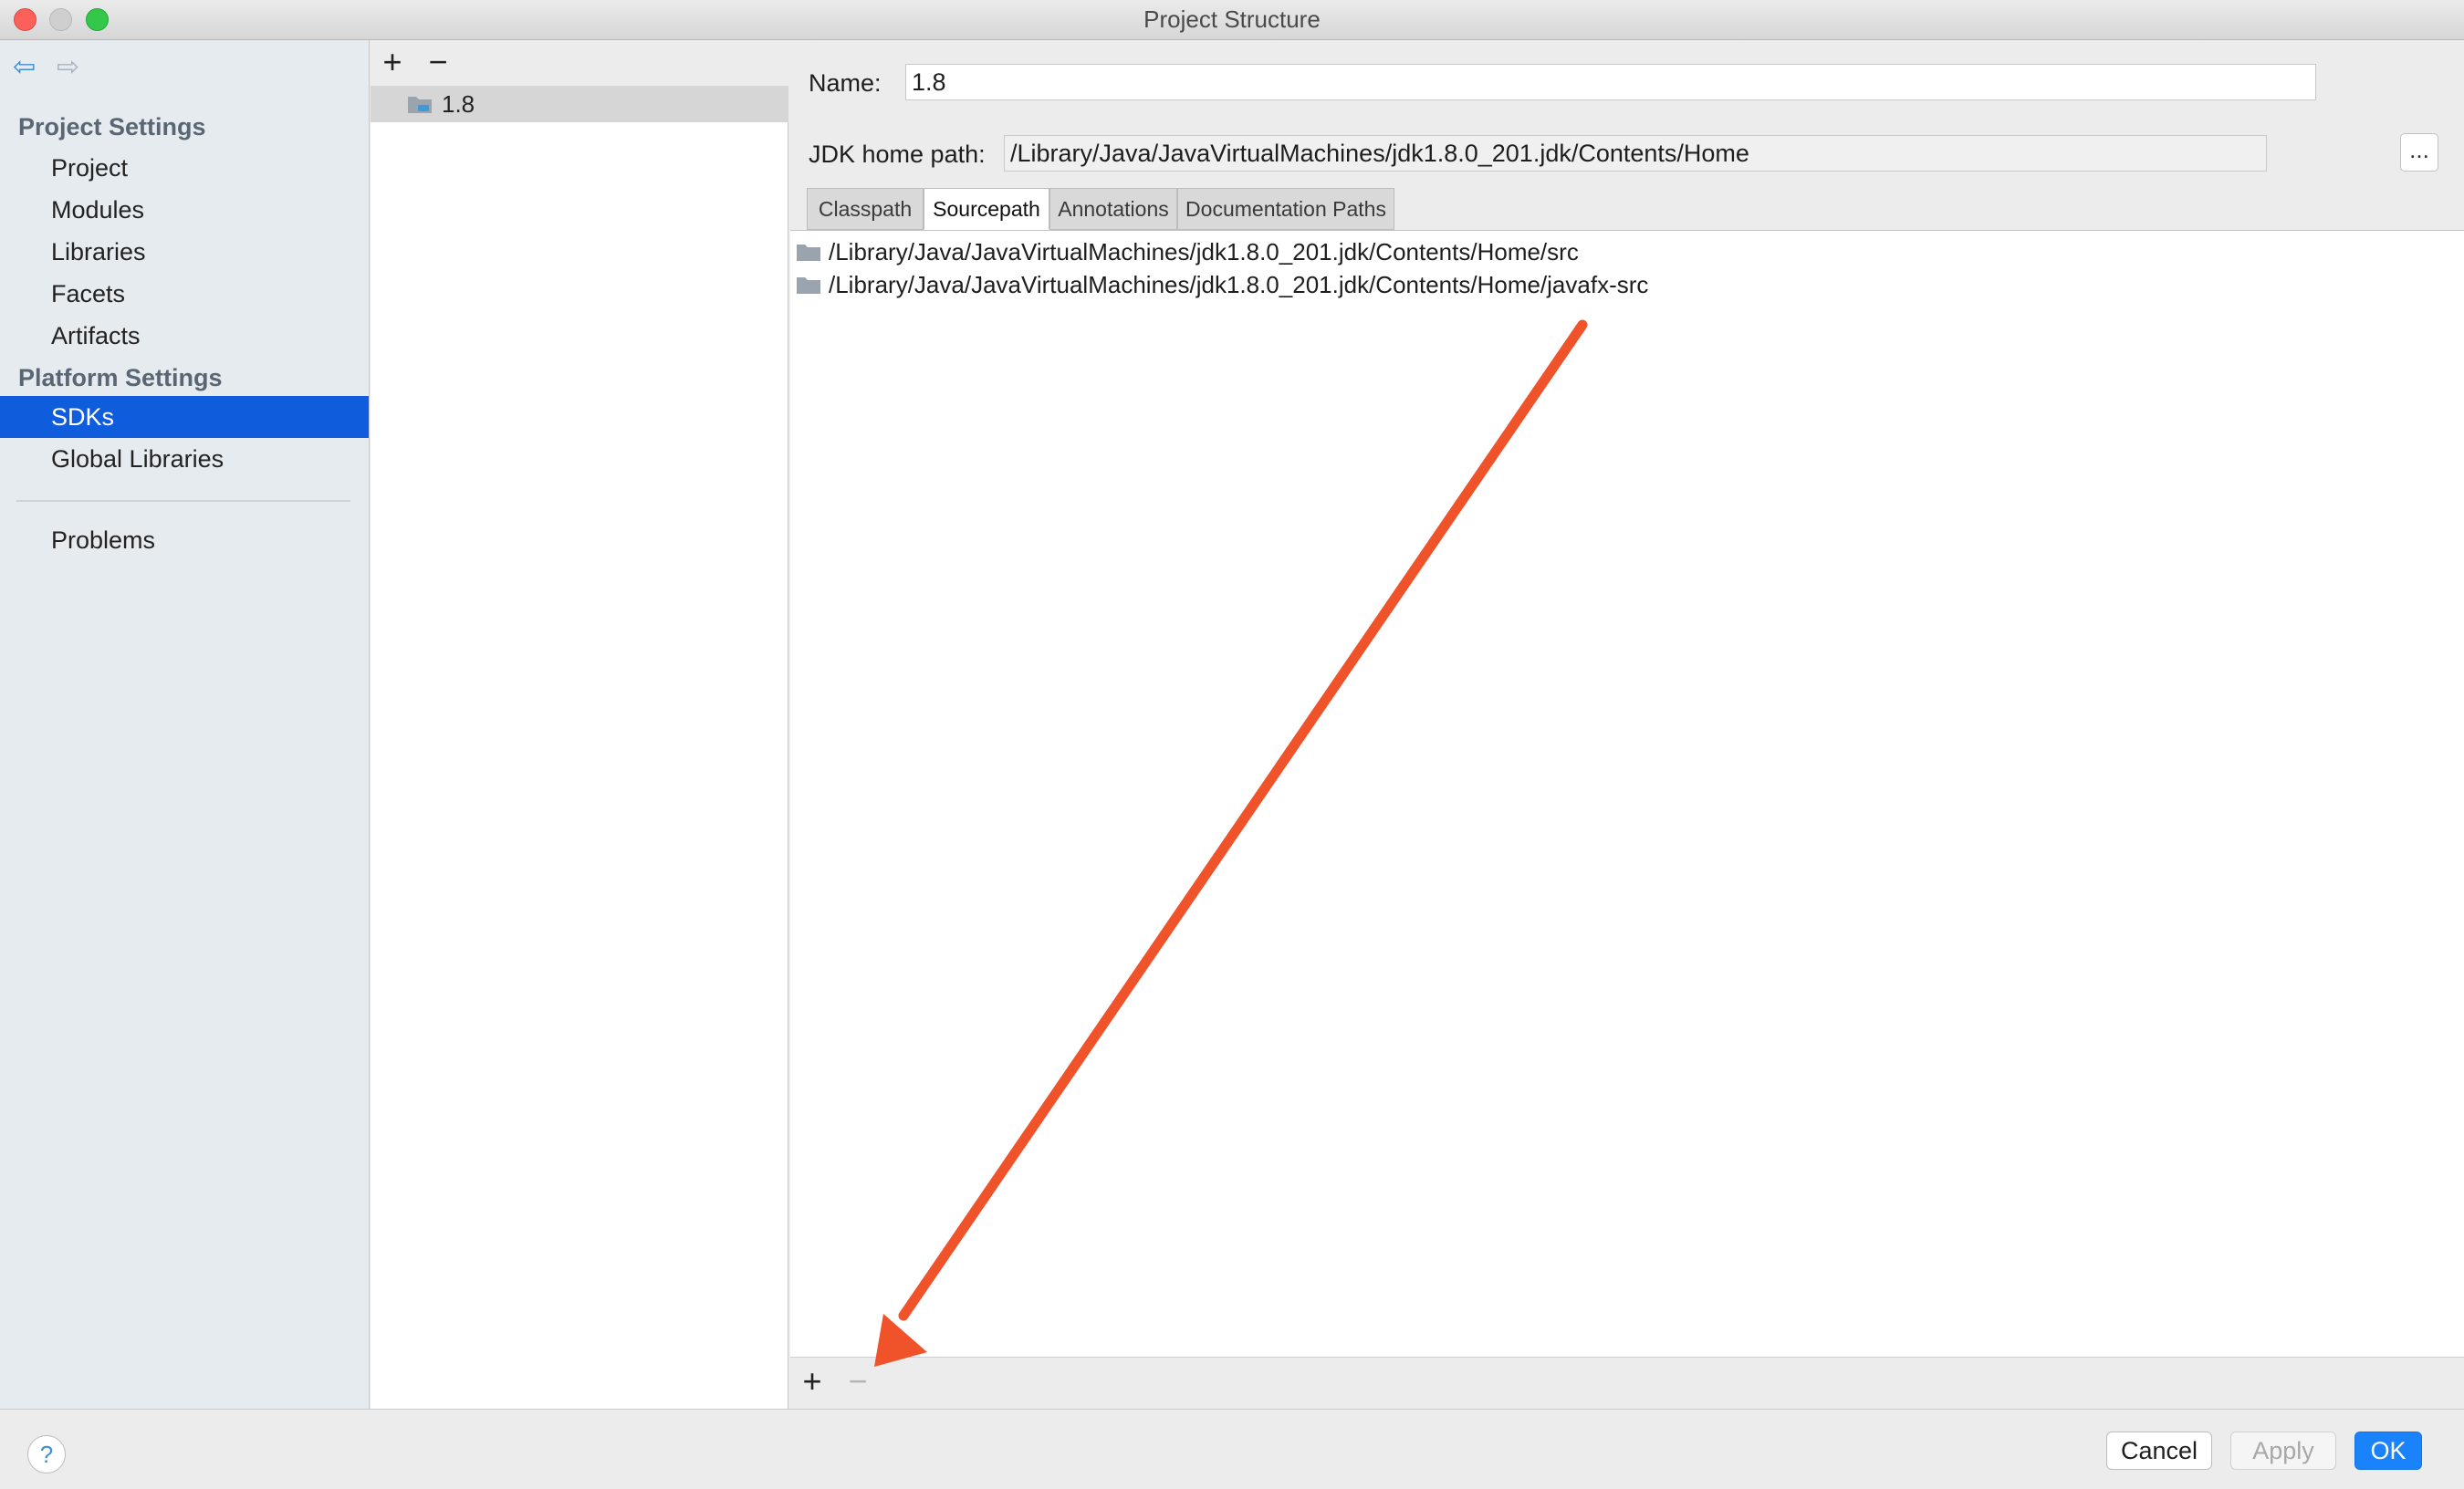 Image resolution: width=2464 pixels, height=1489 pixels. Describe the element at coordinates (812, 1382) in the screenshot. I see `add-path-button: +` at that location.